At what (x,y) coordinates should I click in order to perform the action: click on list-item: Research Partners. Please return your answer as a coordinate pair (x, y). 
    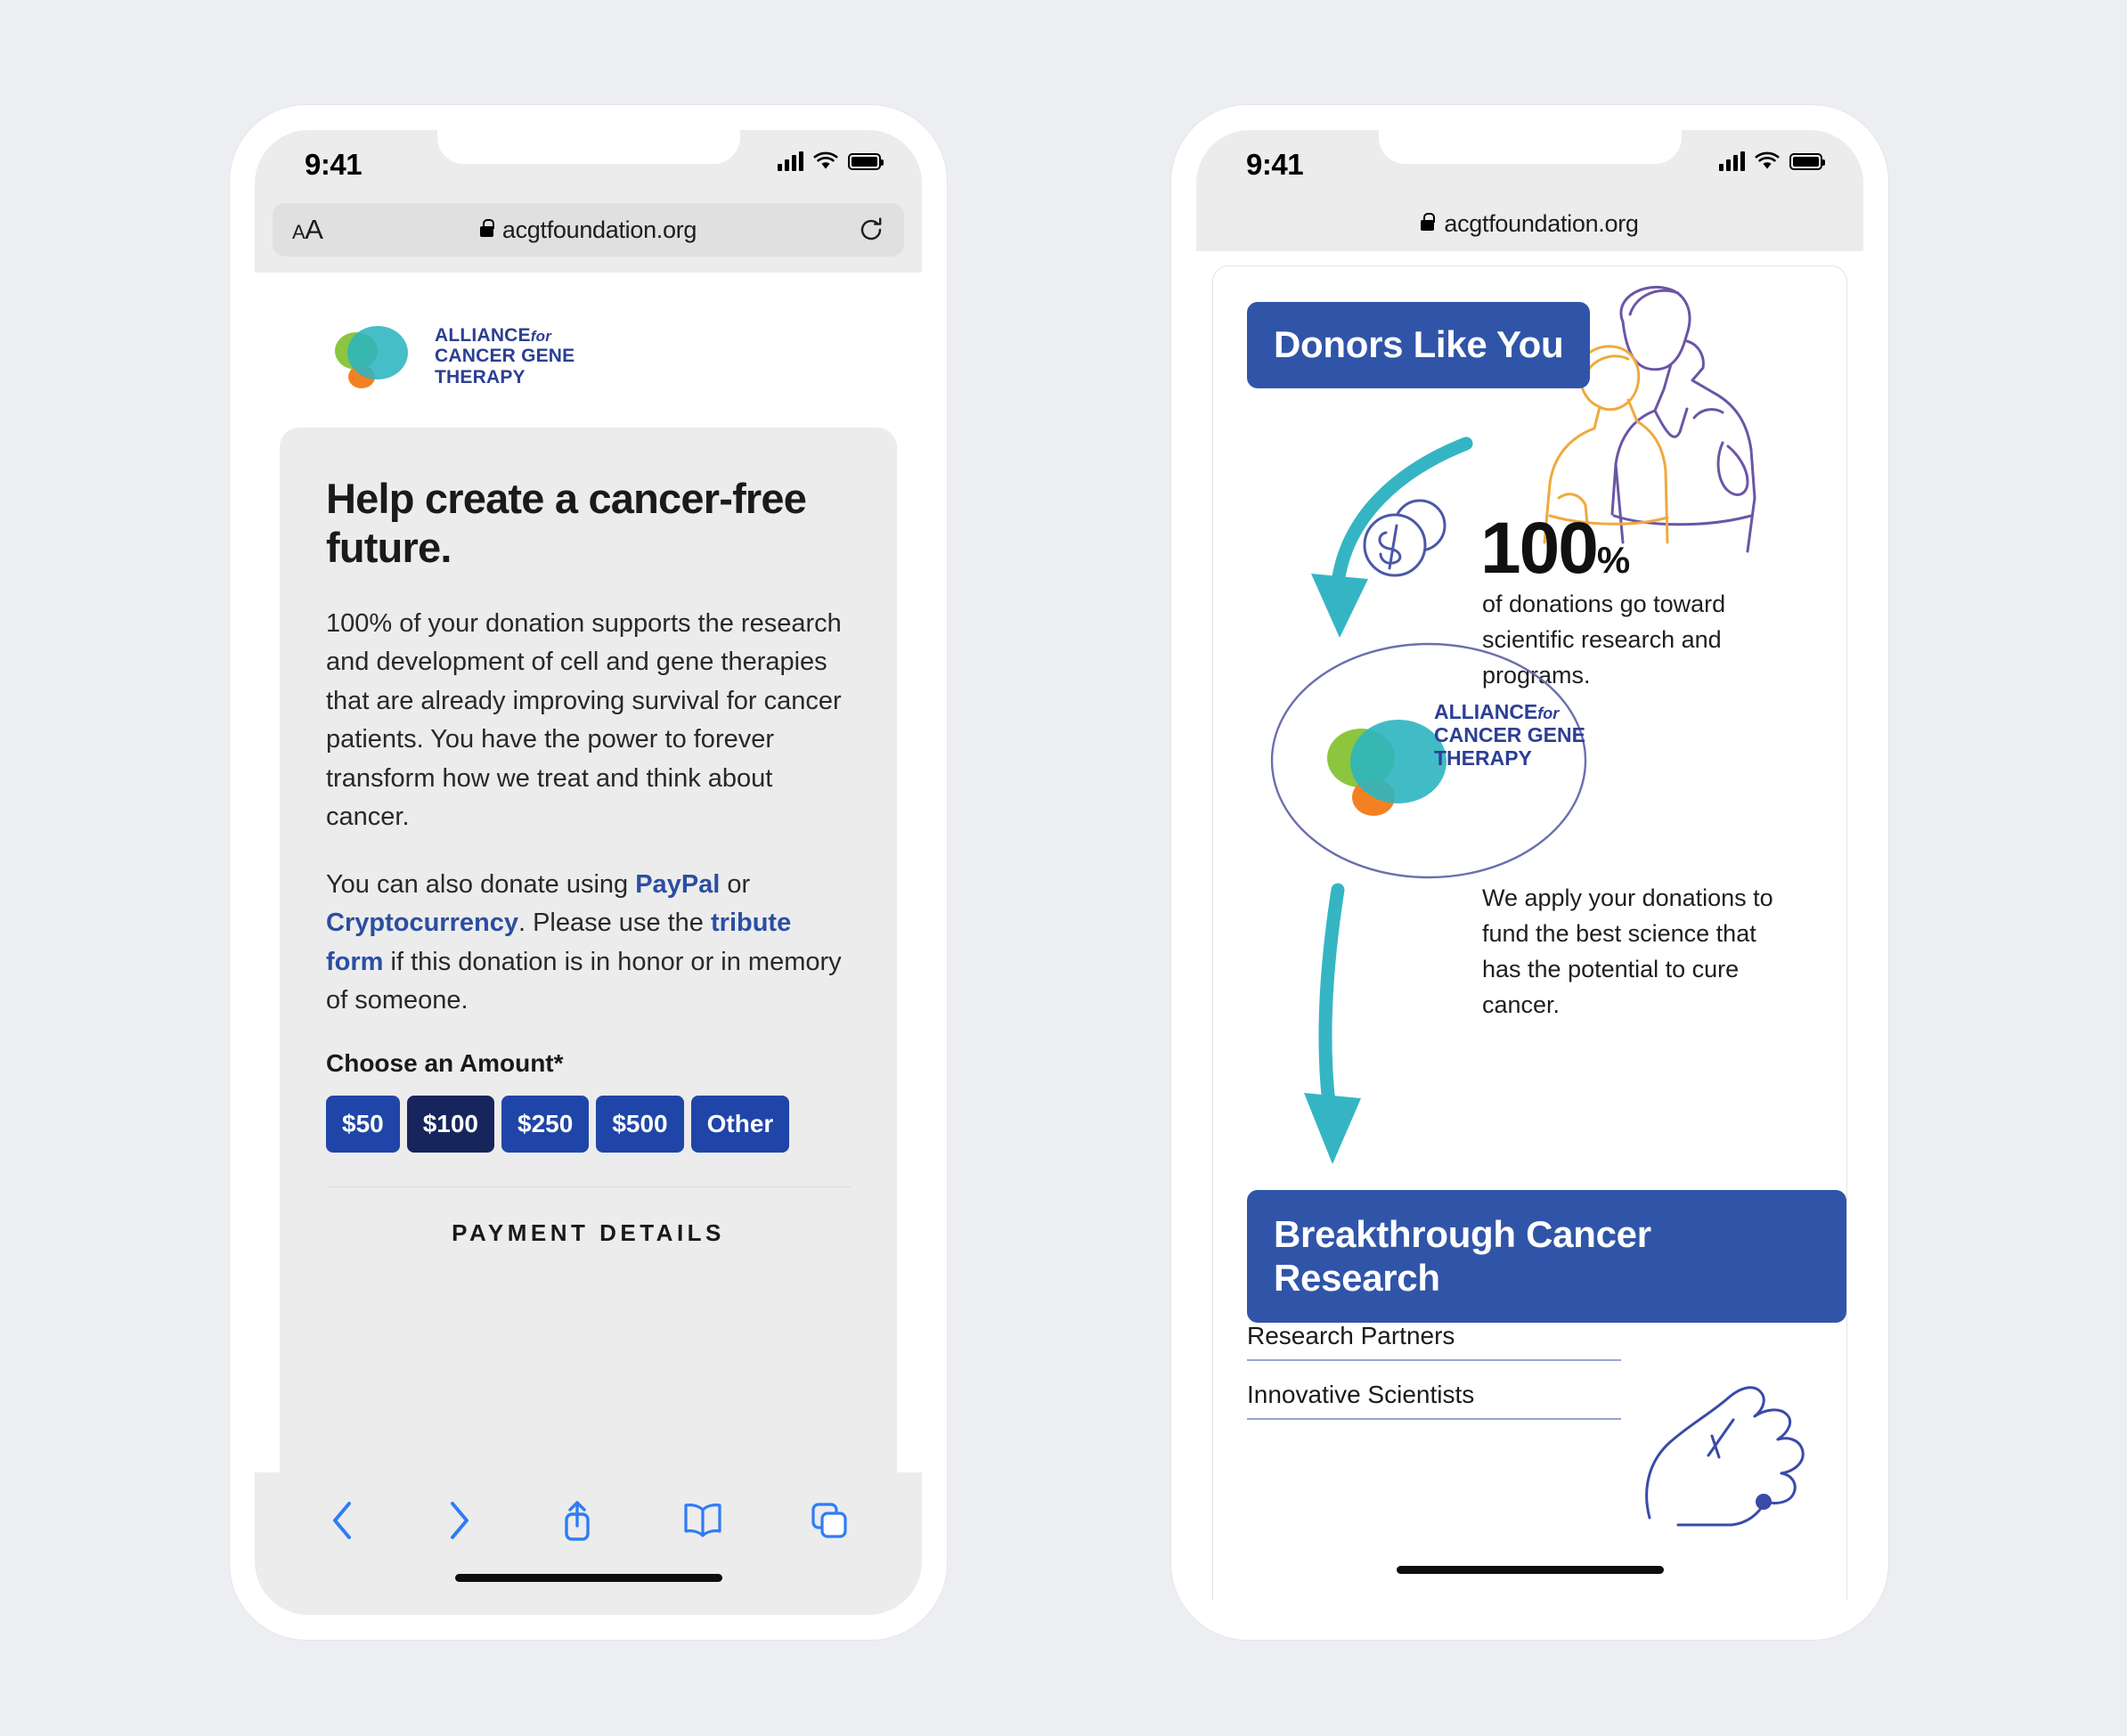
    Looking at the image, I should click on (1434, 1342).